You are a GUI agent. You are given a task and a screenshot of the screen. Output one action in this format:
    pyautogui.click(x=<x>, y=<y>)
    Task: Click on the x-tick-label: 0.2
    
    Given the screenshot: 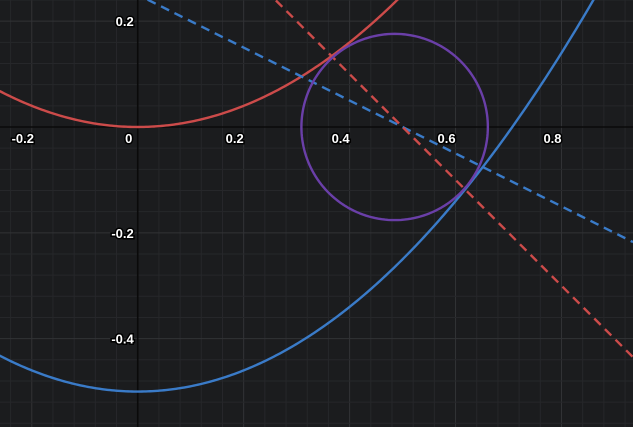 What is the action you would take?
    pyautogui.click(x=235, y=138)
    